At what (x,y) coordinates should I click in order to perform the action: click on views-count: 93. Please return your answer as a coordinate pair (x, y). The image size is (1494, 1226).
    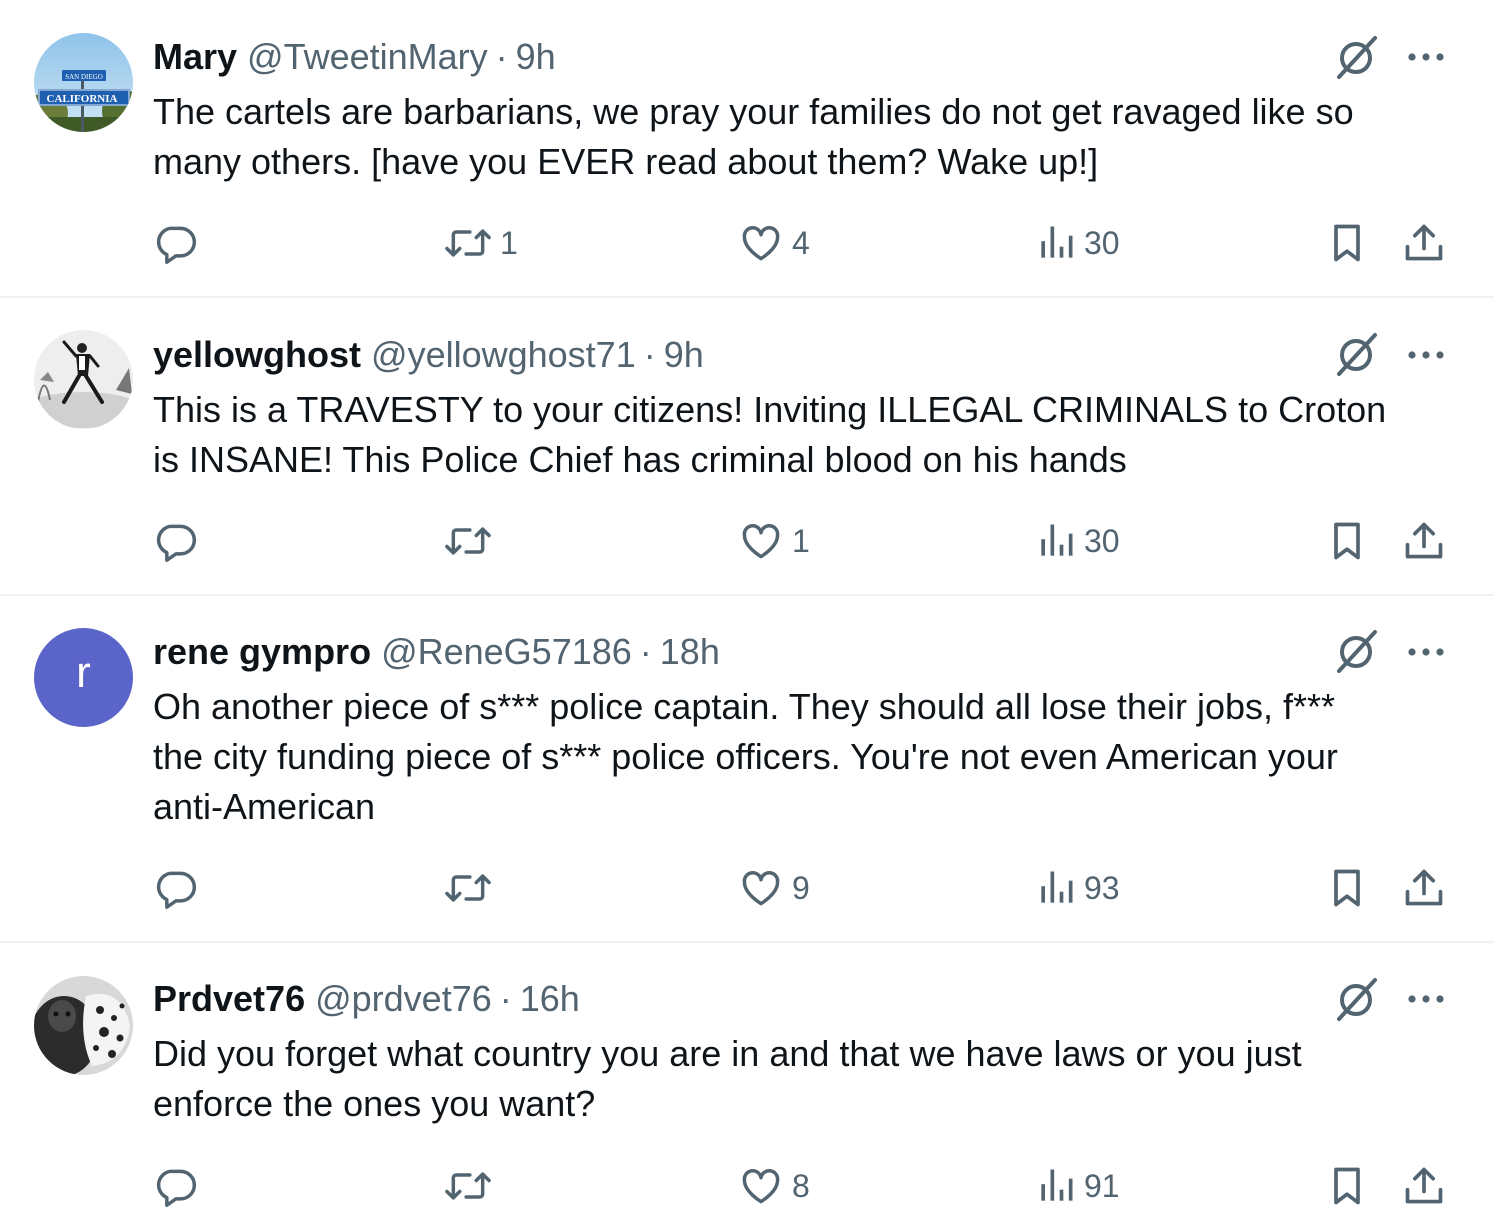
    Looking at the image, I should click on (1102, 887).